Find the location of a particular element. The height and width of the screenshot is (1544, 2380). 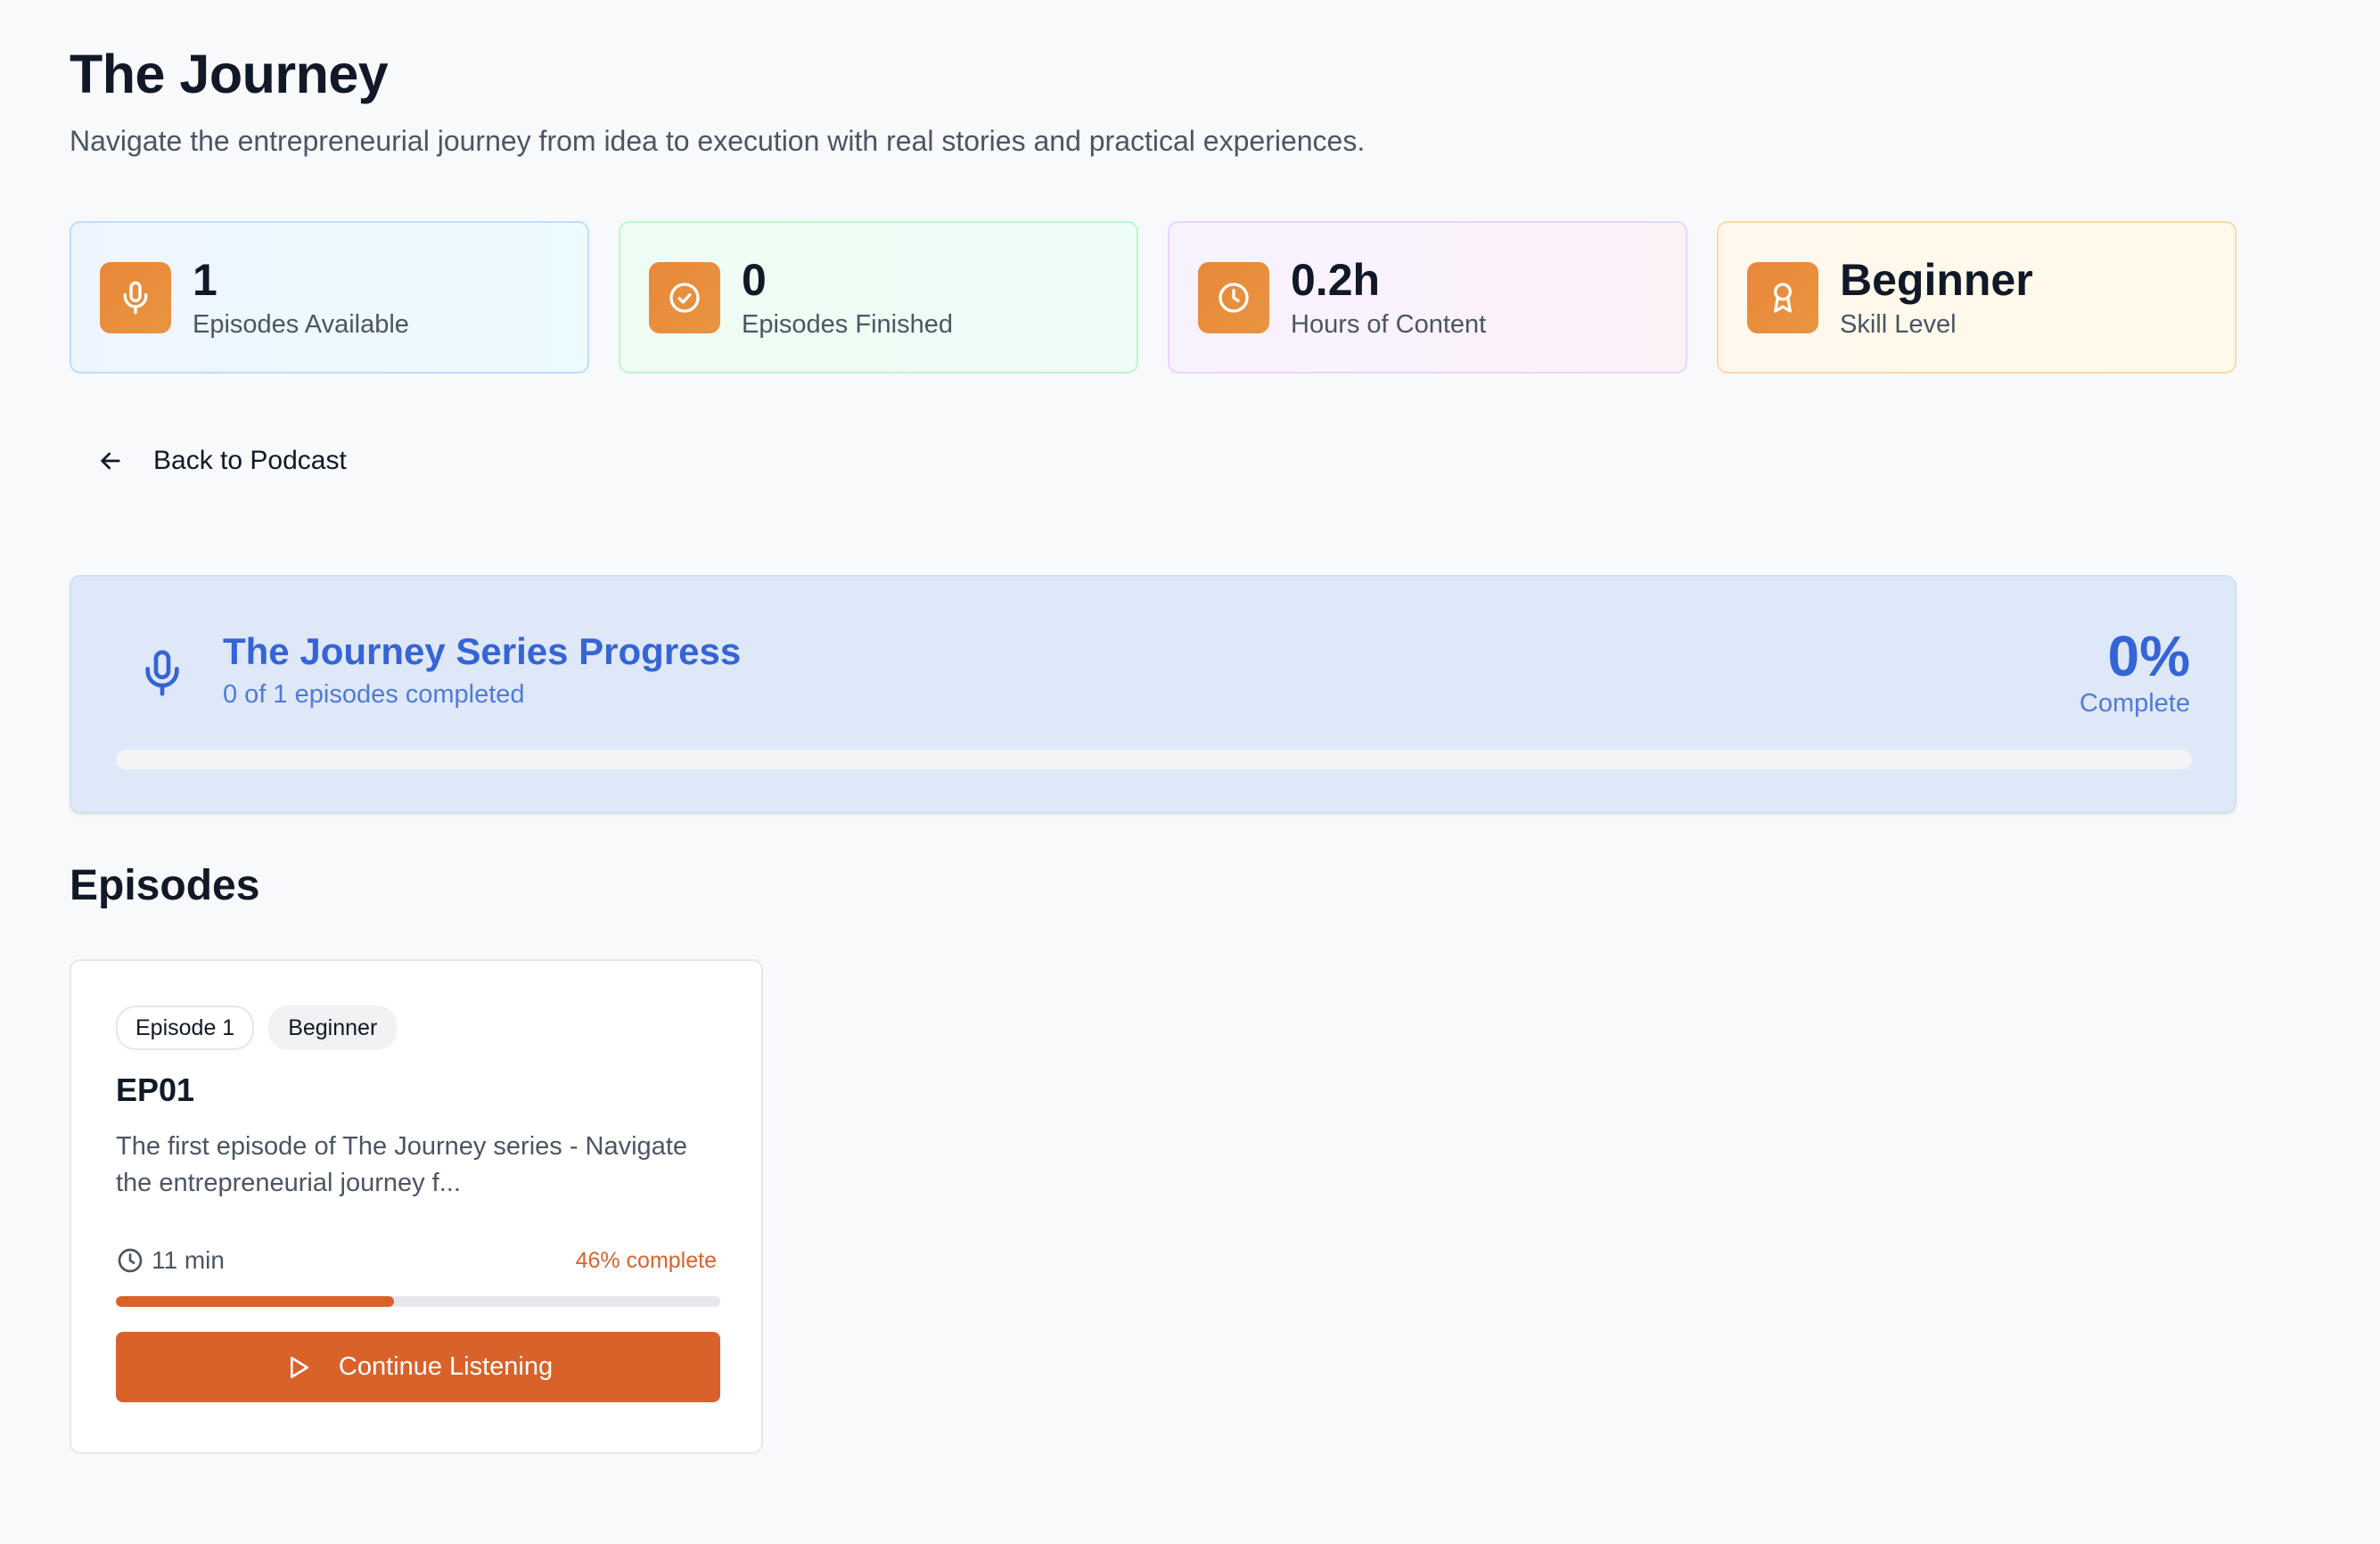

stat-card-hours-of-content: 0.2h Hours of Content is located at coordinates (1427, 297).